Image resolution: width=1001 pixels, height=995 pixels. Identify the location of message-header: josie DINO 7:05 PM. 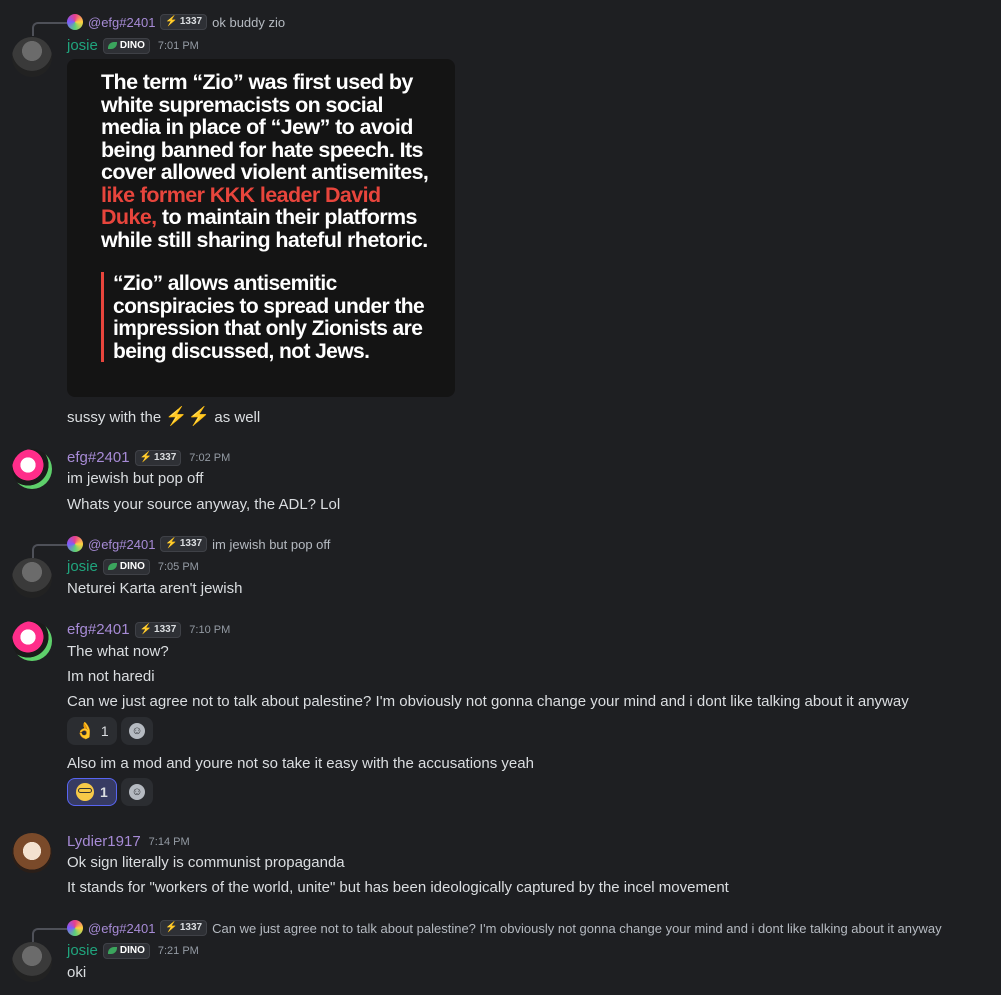
(133, 566).